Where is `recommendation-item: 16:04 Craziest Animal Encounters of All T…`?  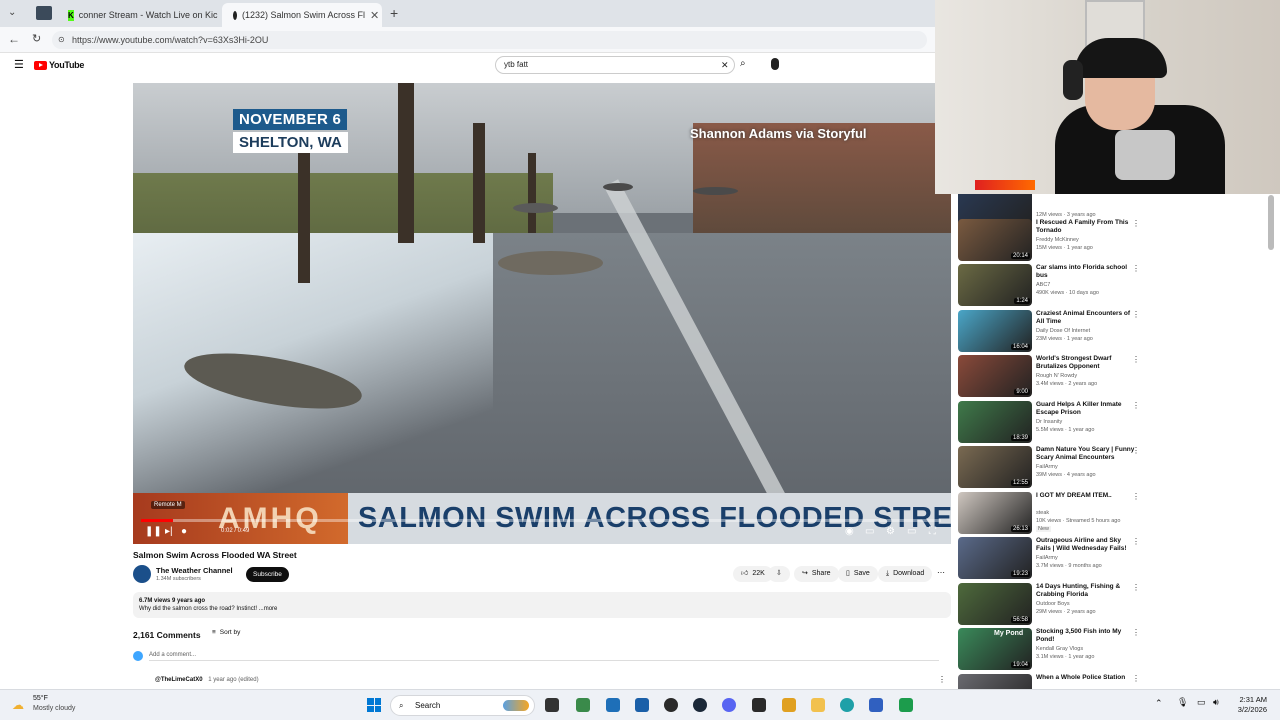 recommendation-item: 16:04 Craziest Animal Encounters of All T… is located at coordinates (1053, 332).